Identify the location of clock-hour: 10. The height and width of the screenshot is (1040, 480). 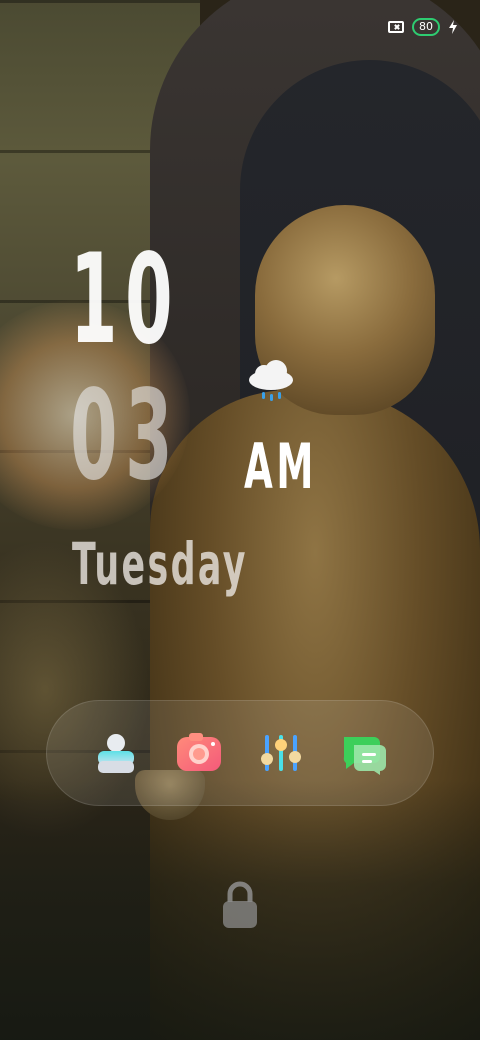
(125, 300).